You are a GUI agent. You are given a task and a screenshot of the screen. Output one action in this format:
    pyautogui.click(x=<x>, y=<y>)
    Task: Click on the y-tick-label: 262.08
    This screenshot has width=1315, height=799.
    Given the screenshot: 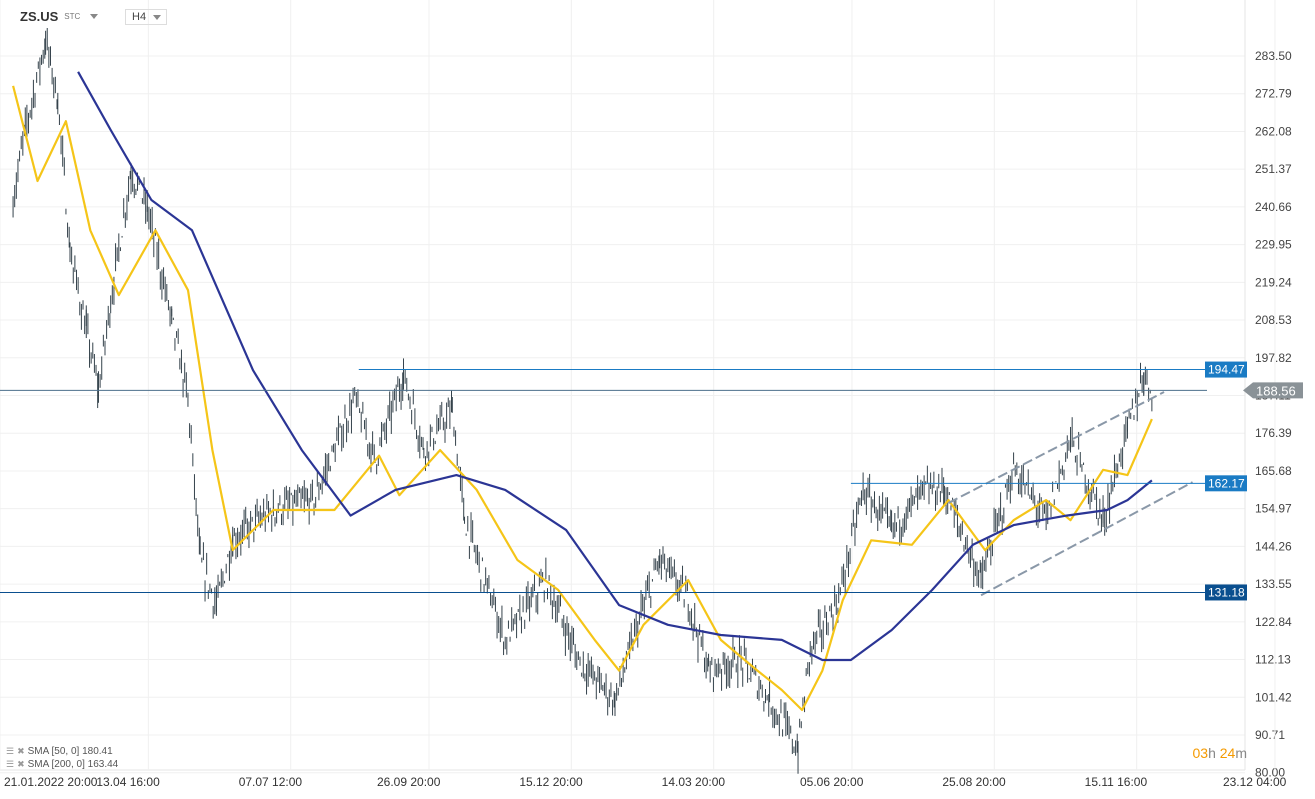 What is the action you would take?
    pyautogui.click(x=1273, y=131)
    